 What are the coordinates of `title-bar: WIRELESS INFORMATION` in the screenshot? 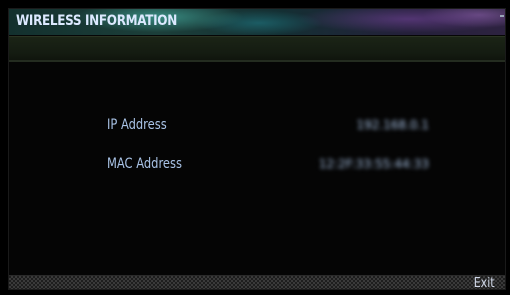 It's located at (257, 22).